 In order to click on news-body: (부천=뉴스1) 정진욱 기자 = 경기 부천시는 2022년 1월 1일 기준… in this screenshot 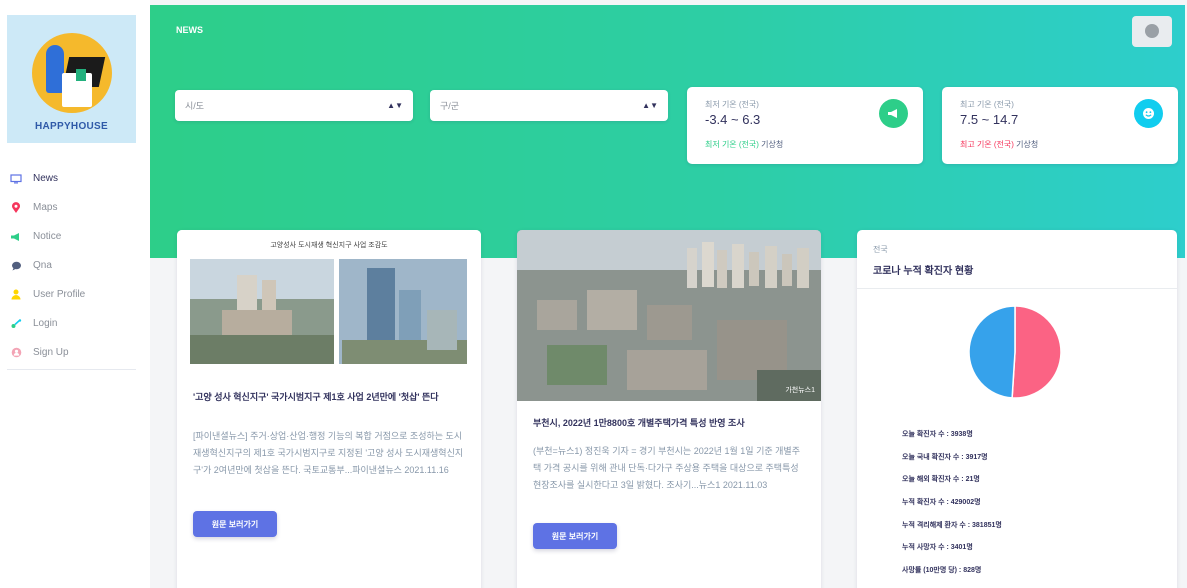, I will do `click(666, 468)`.